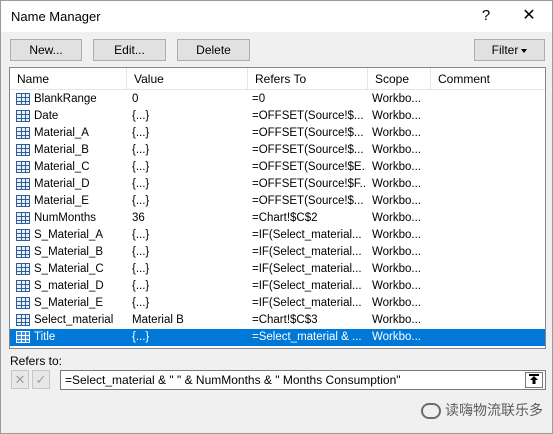 The height and width of the screenshot is (434, 553). What do you see at coordinates (41, 379) in the screenshot?
I see `confirm-edit-icon: ✓` at bounding box center [41, 379].